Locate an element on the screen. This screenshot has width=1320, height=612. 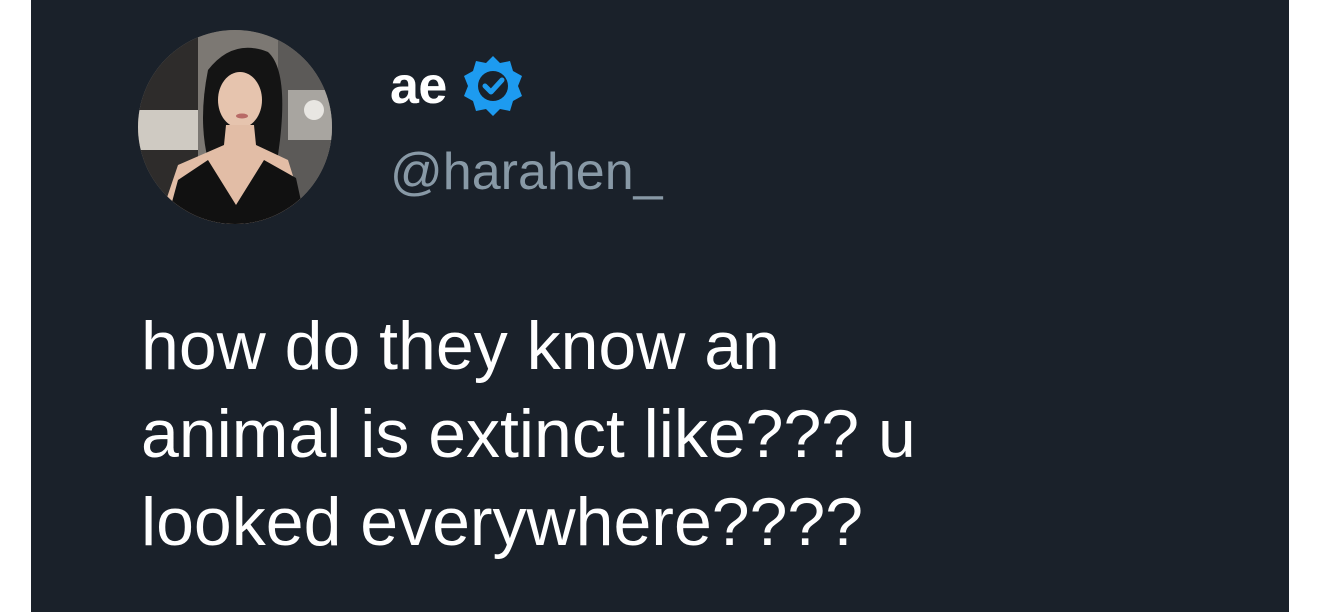
tweet-text-line: looked everywhere???? is located at coordinates (502, 522).